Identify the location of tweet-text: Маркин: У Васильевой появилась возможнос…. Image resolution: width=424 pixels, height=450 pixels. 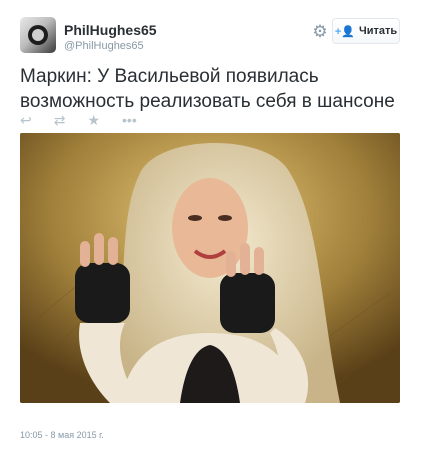
(207, 89).